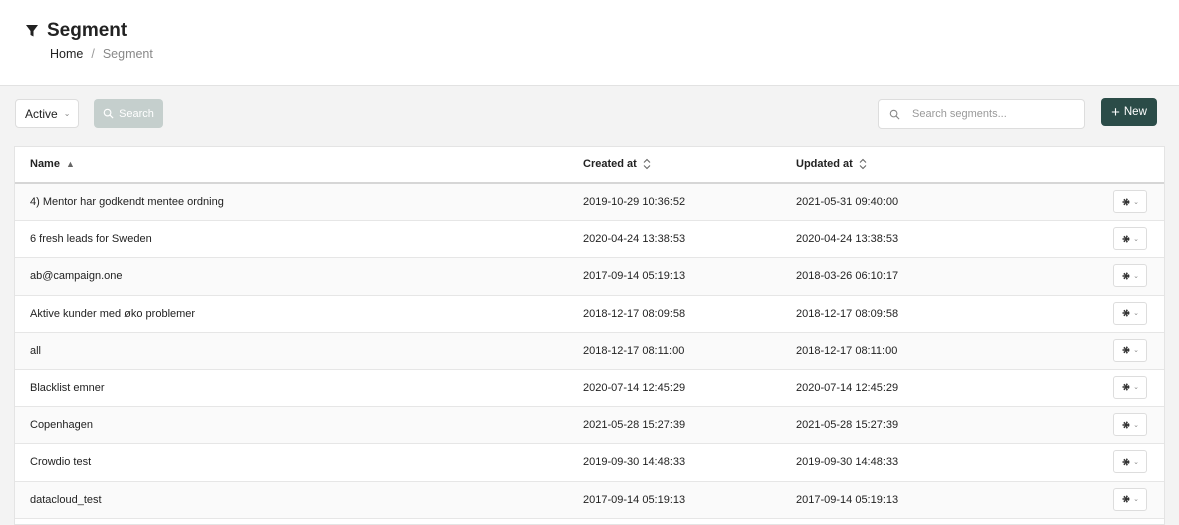 The height and width of the screenshot is (525, 1179). Describe the element at coordinates (67, 388) in the screenshot. I see `segment-name: Blacklist emner` at that location.